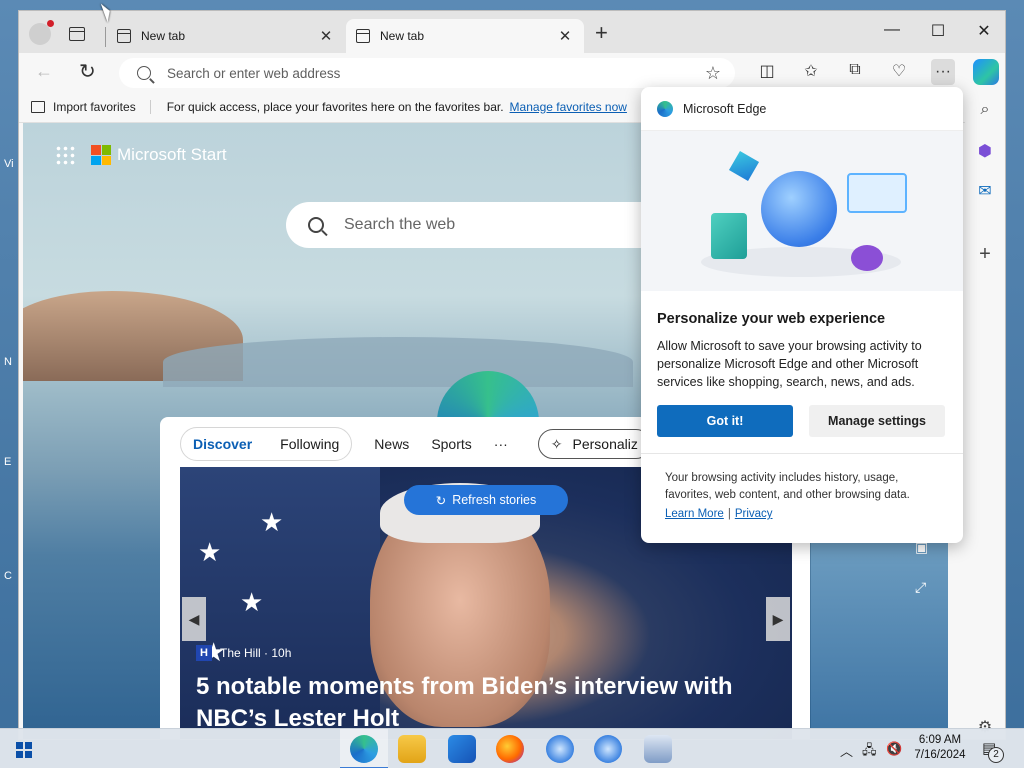  Describe the element at coordinates (7, 462) in the screenshot. I see `desktop-icon-label: E` at that location.